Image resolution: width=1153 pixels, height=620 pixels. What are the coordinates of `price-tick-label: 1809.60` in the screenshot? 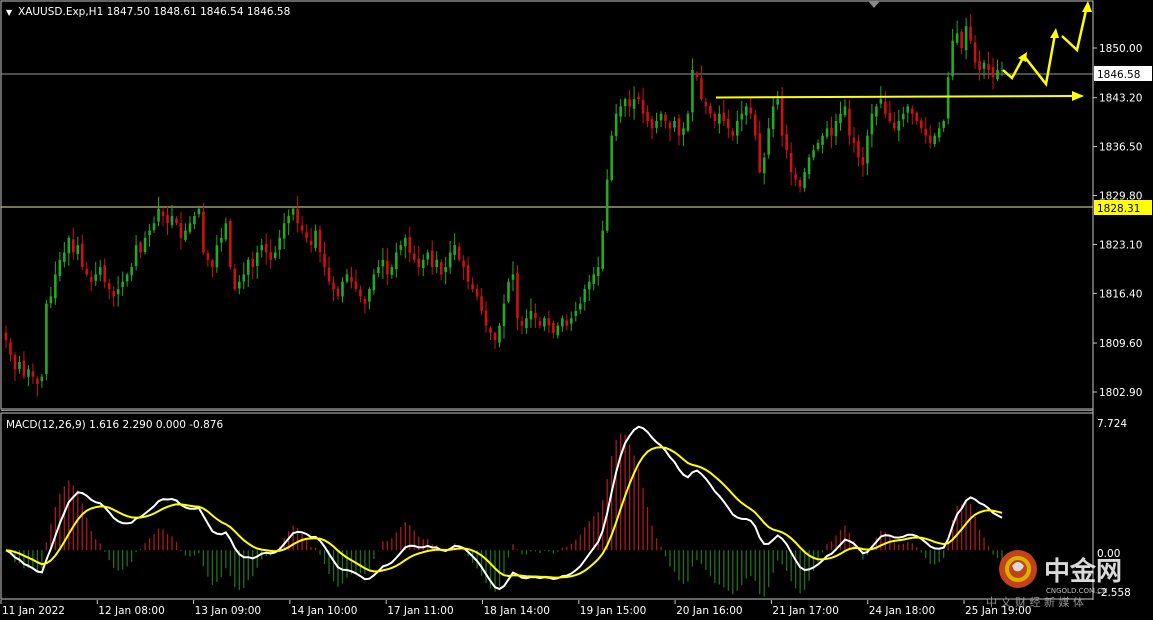 It's located at (1120, 344).